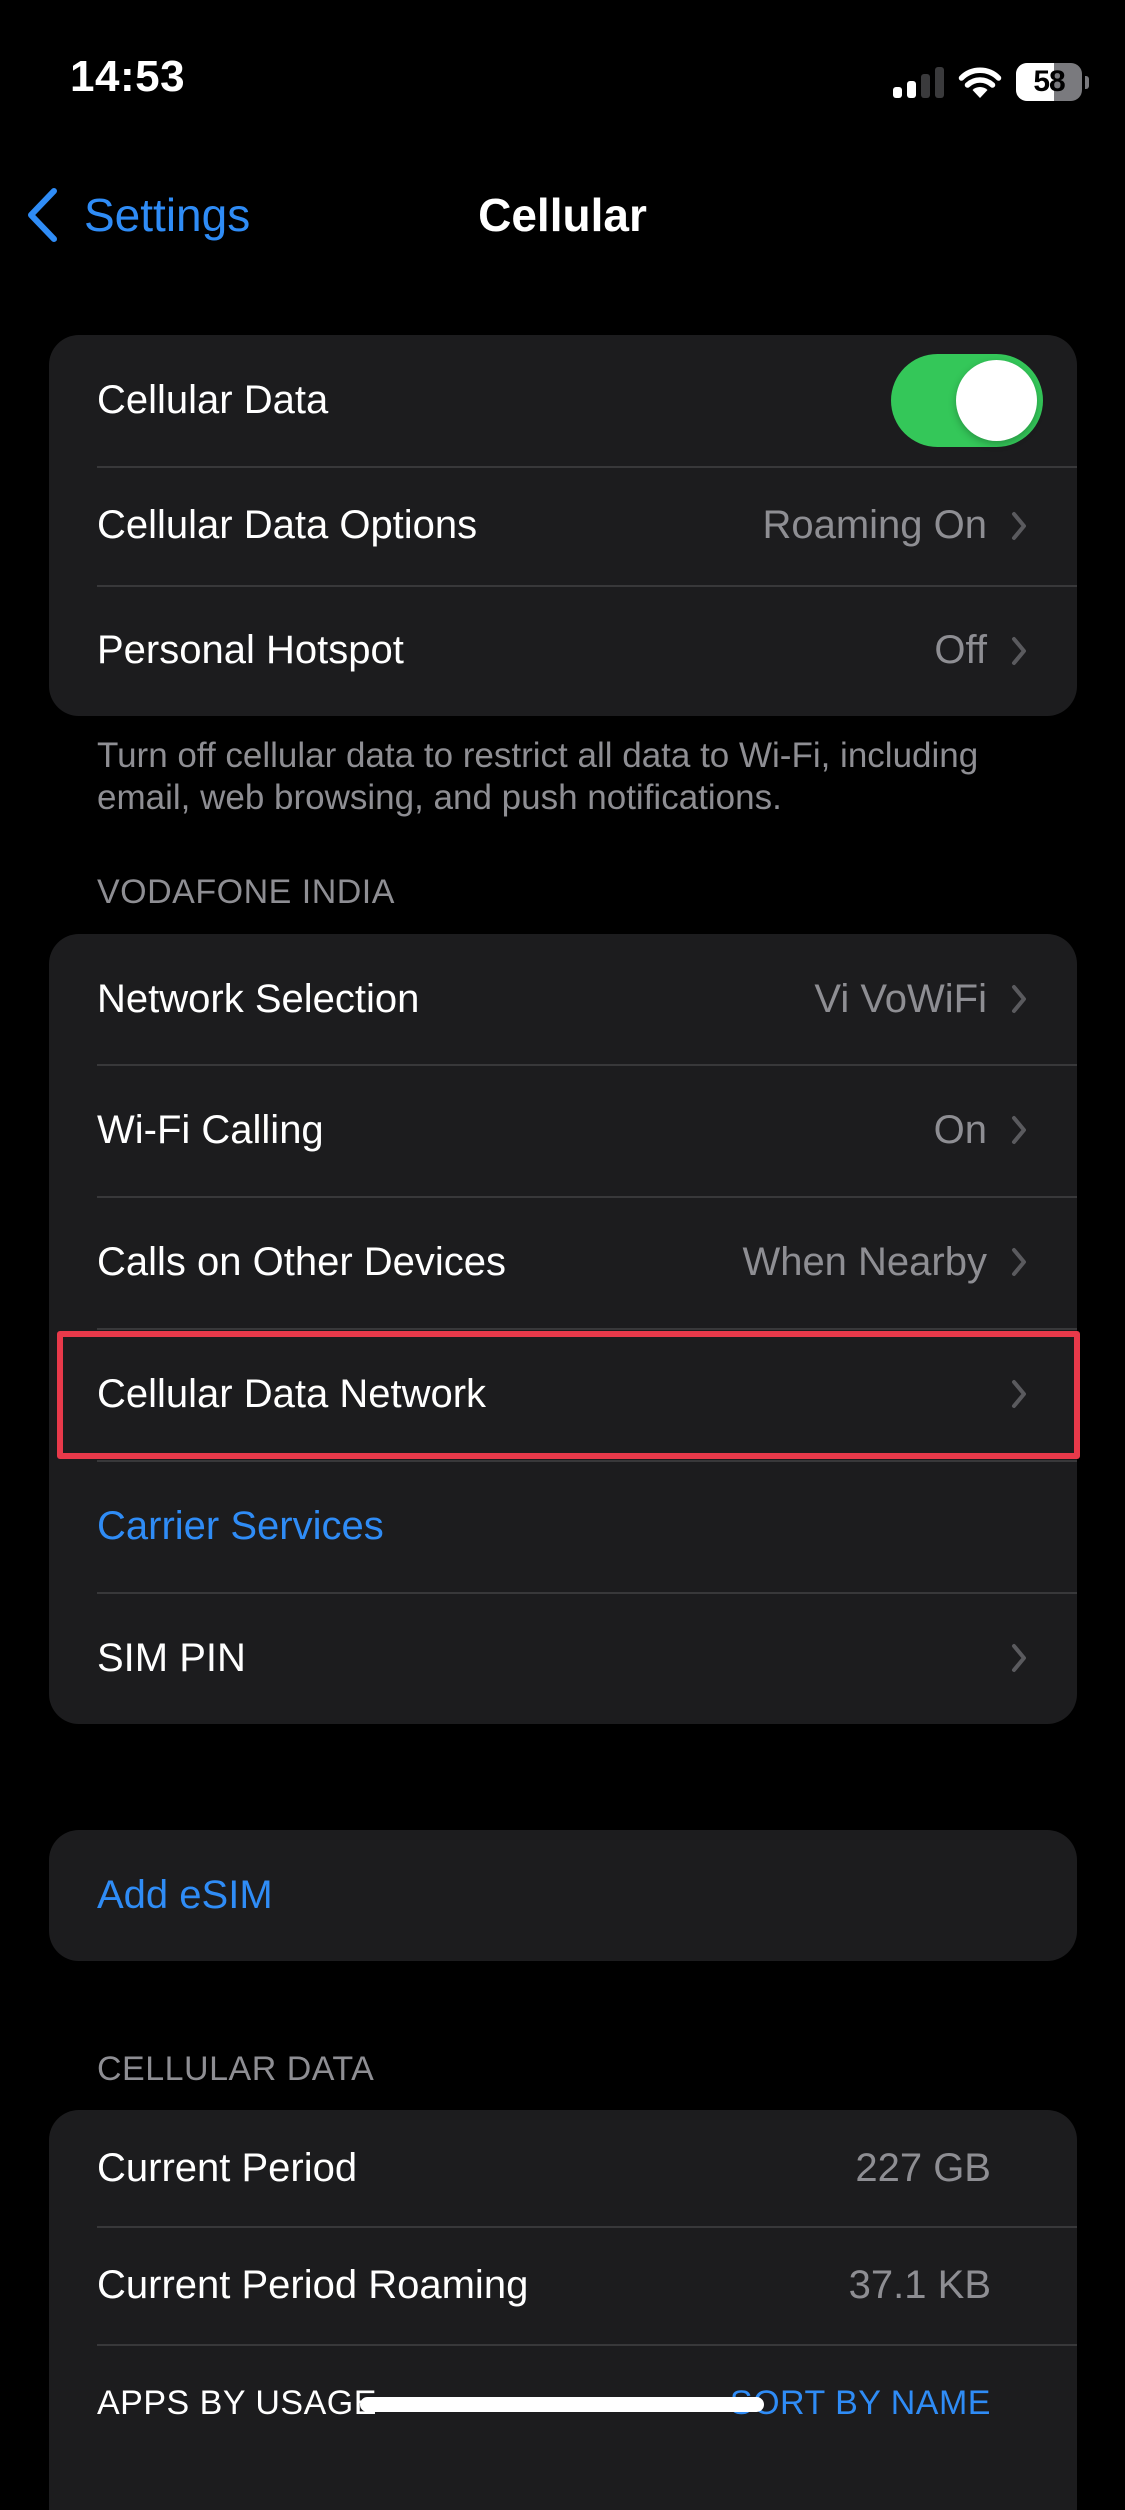 This screenshot has width=1125, height=2510. Describe the element at coordinates (563, 2285) in the screenshot. I see `current-period-roaming-row: Current Period Roaming 37.1 KB` at that location.